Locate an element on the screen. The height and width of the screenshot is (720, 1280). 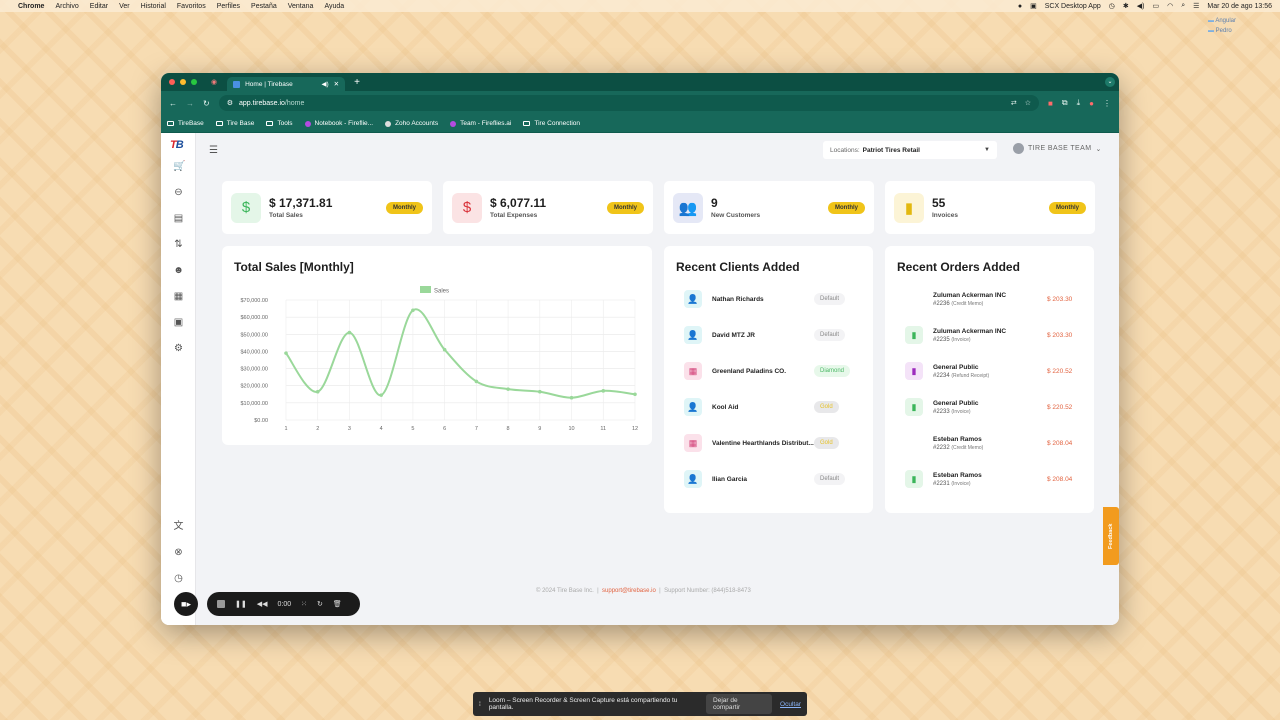
desktop-folder-pedro: Pedro is located at coordinates (1222, 31).